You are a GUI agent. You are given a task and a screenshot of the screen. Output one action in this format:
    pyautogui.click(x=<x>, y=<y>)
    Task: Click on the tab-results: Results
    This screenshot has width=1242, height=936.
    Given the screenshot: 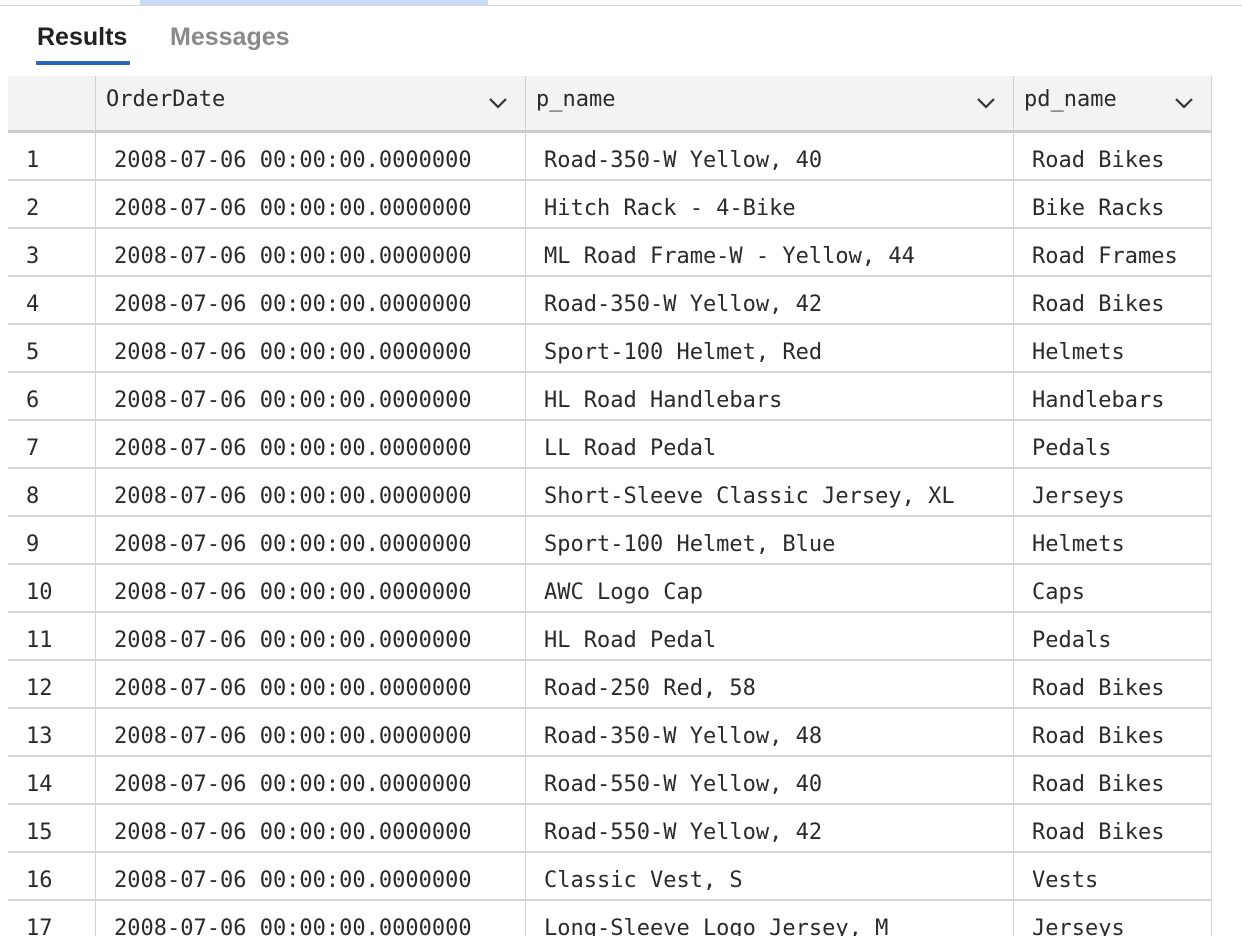 What is the action you would take?
    pyautogui.click(x=82, y=37)
    